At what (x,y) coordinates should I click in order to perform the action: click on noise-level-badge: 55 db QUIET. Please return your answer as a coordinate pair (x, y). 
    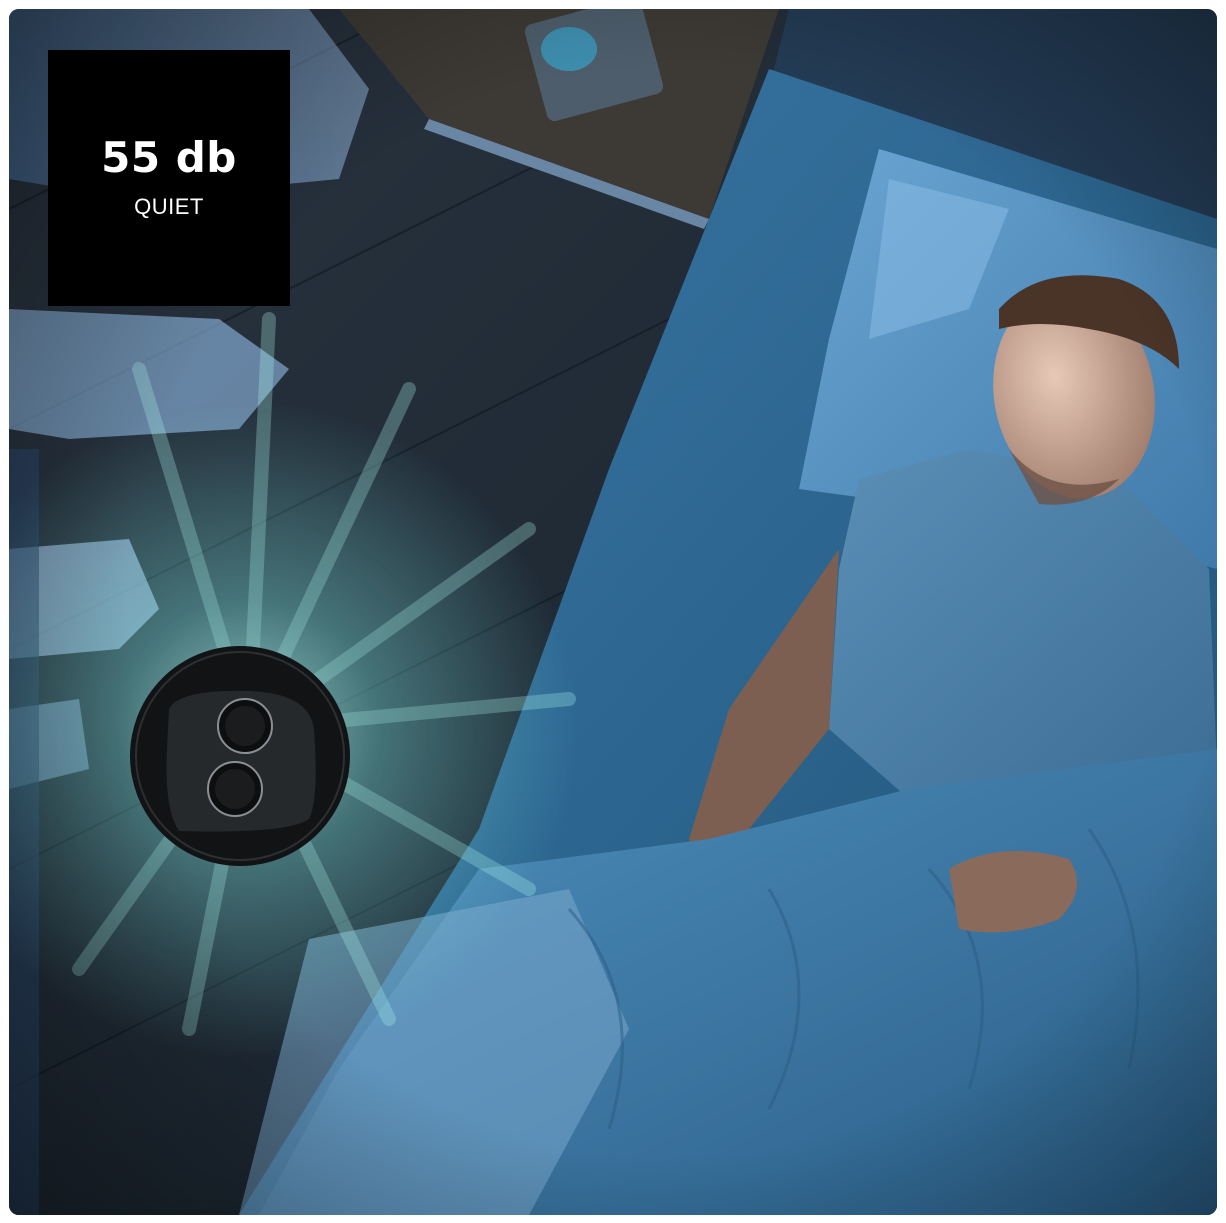
    Looking at the image, I should click on (169, 178).